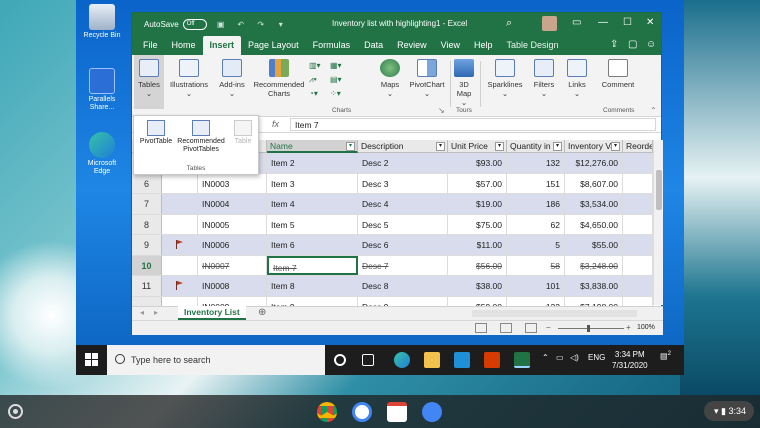 This screenshot has height=428, width=760. Describe the element at coordinates (545, 357) in the screenshot. I see `tray-overflow-icon: ⌃` at that location.